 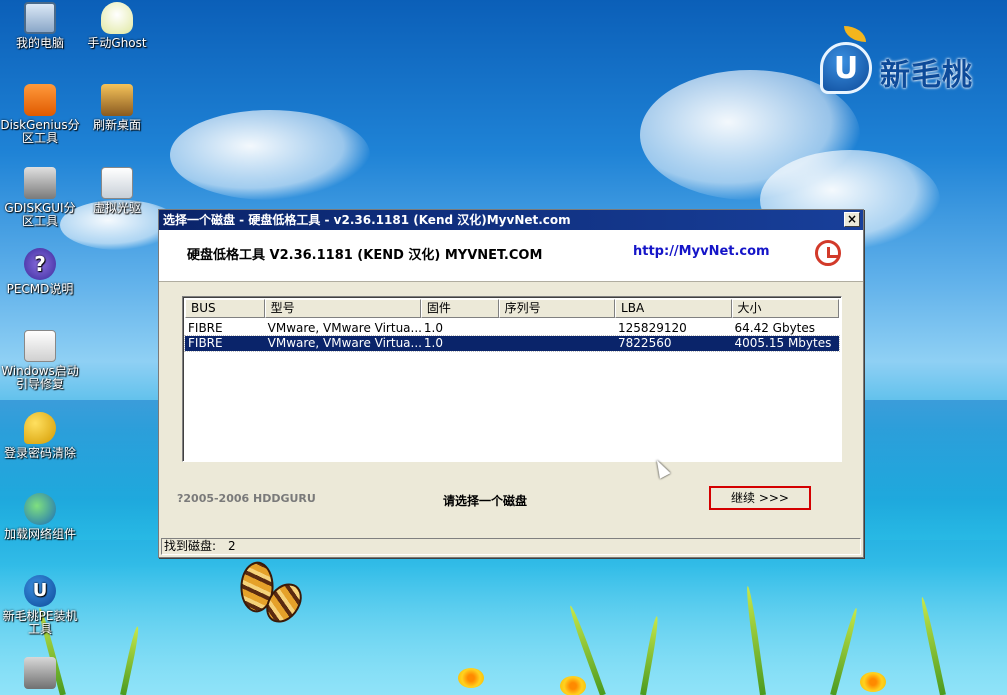 What do you see at coordinates (783, 343) in the screenshot?
I see `cell-size: 4005.15 Mbytes` at bounding box center [783, 343].